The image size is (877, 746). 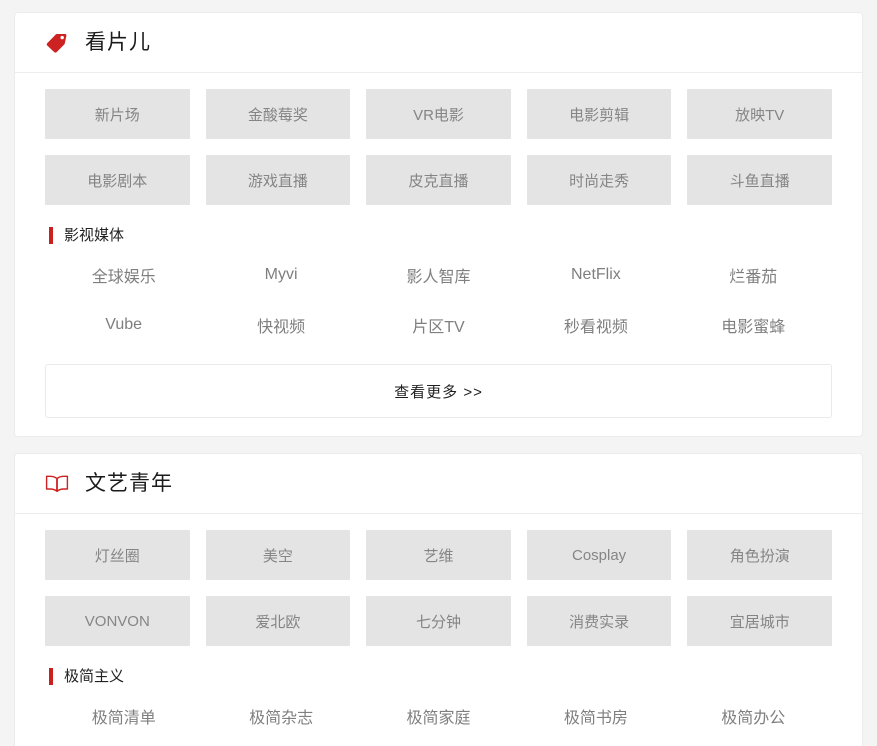 I want to click on price-tag-icon, so click(x=57, y=43).